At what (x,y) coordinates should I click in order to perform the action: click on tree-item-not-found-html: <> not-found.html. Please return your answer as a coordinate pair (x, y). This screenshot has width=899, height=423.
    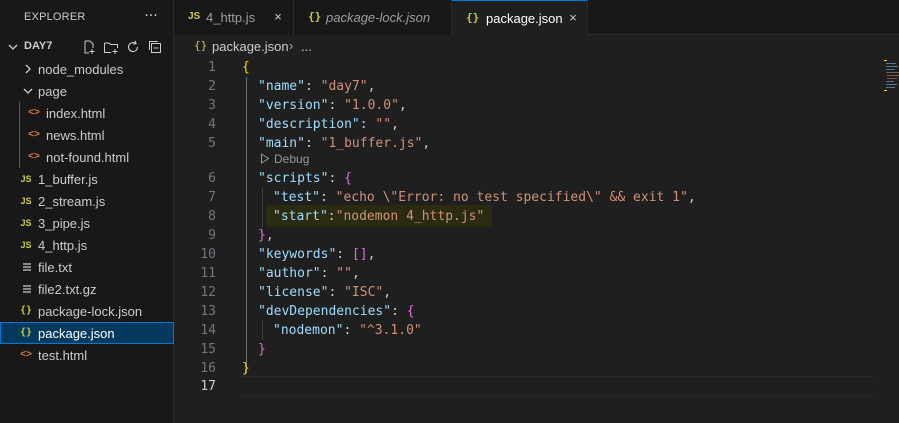
    Looking at the image, I should click on (87, 157).